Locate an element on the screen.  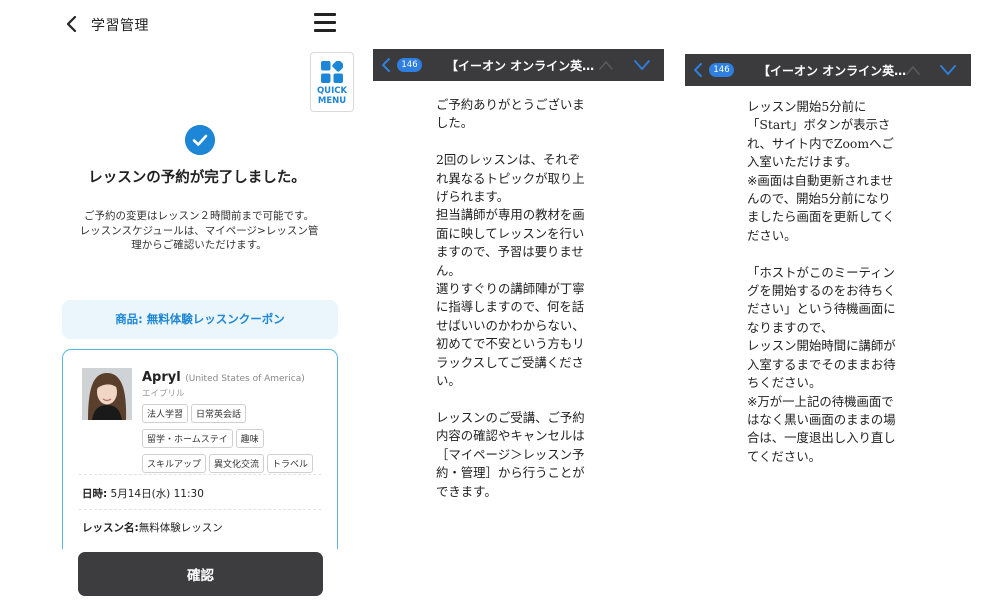
completion-heading: レッスンの予約が完了しました。 is located at coordinates (197, 178).